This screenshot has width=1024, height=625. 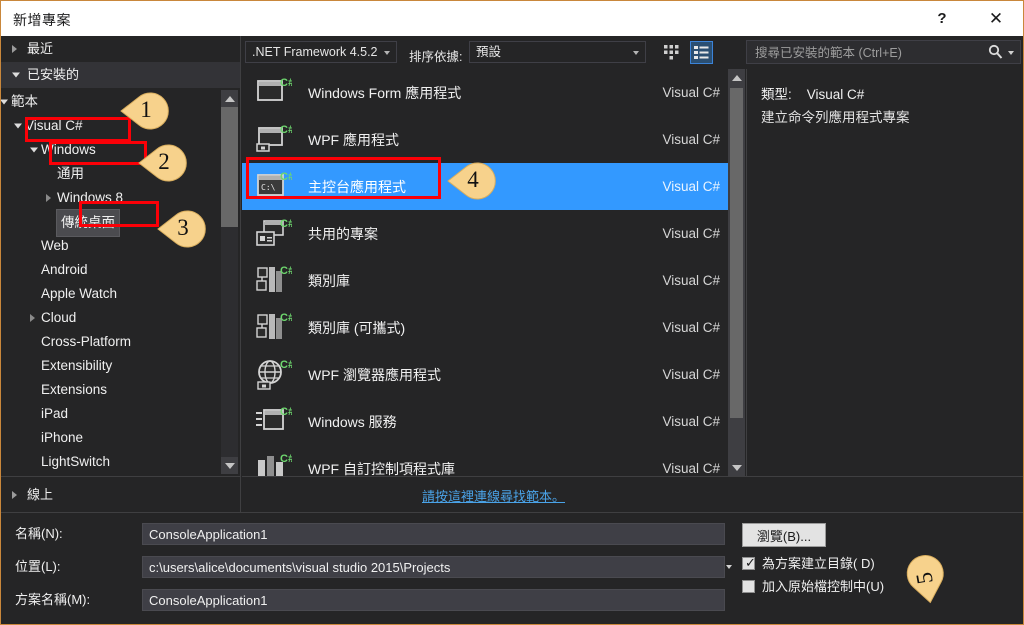 What do you see at coordinates (55, 245) in the screenshot?
I see `tree-item-label: Web` at bounding box center [55, 245].